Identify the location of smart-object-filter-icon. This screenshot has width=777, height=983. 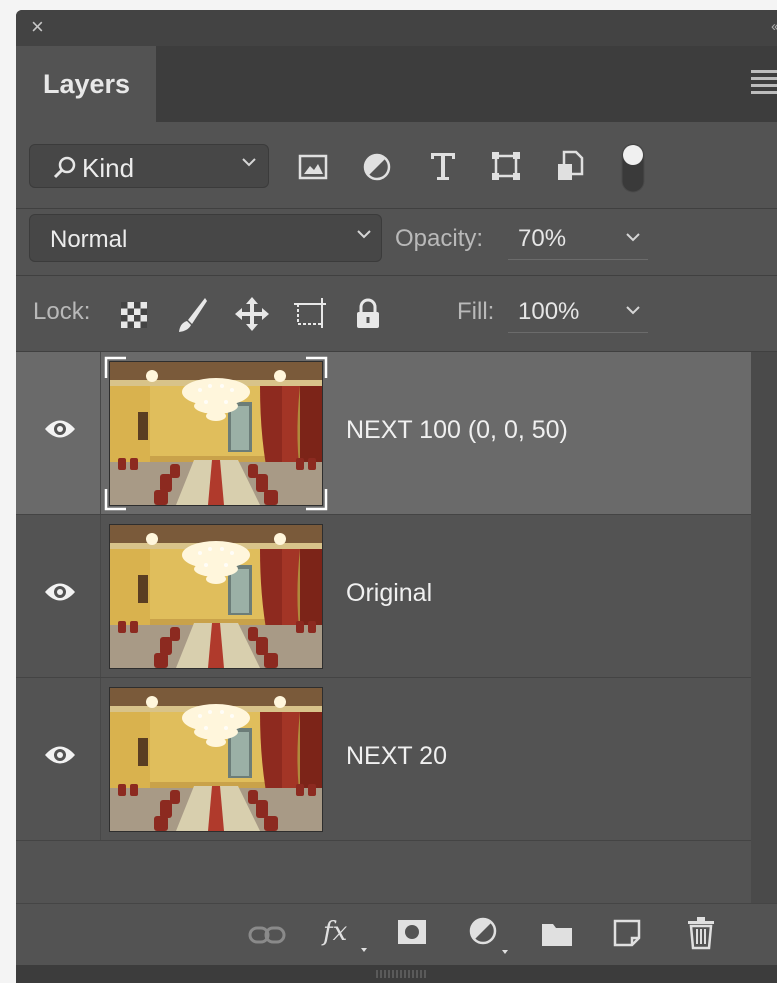
(570, 166).